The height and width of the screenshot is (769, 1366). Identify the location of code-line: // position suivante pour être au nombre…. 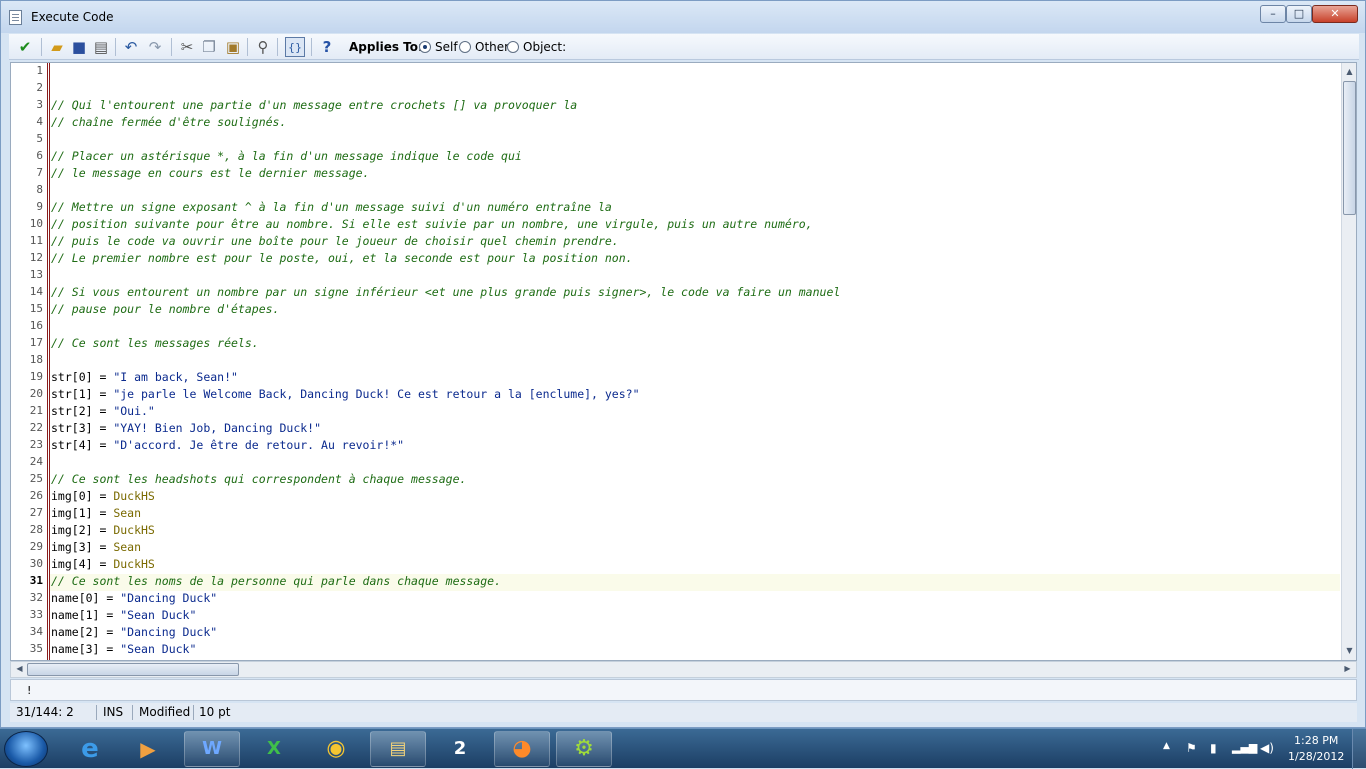
(432, 224).